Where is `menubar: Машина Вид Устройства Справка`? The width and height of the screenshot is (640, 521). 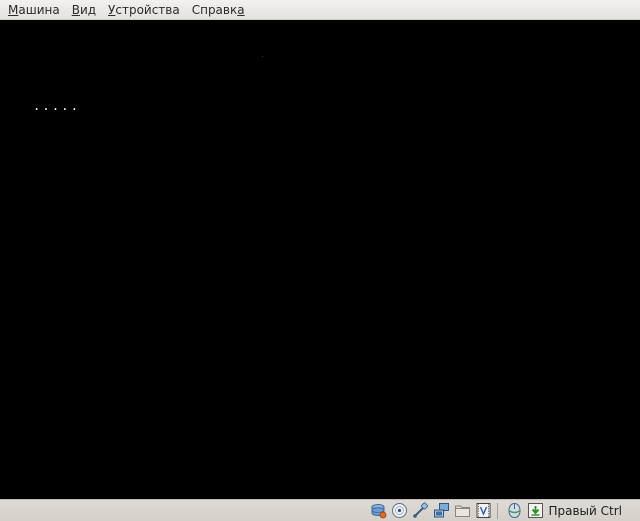
menubar: Машина Вид Устройства Справка is located at coordinates (320, 10).